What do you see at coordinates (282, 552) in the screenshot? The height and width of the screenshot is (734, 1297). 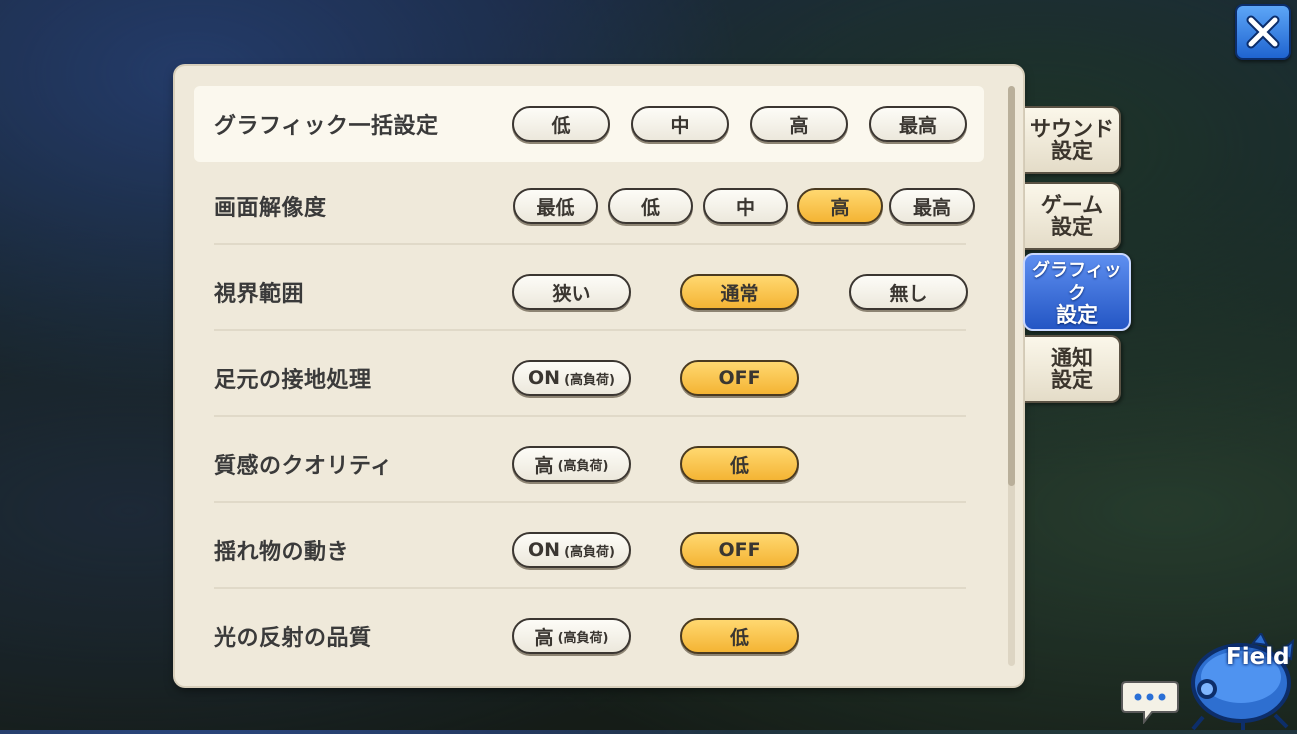 I see `setting-label: 揺れ物の動き` at bounding box center [282, 552].